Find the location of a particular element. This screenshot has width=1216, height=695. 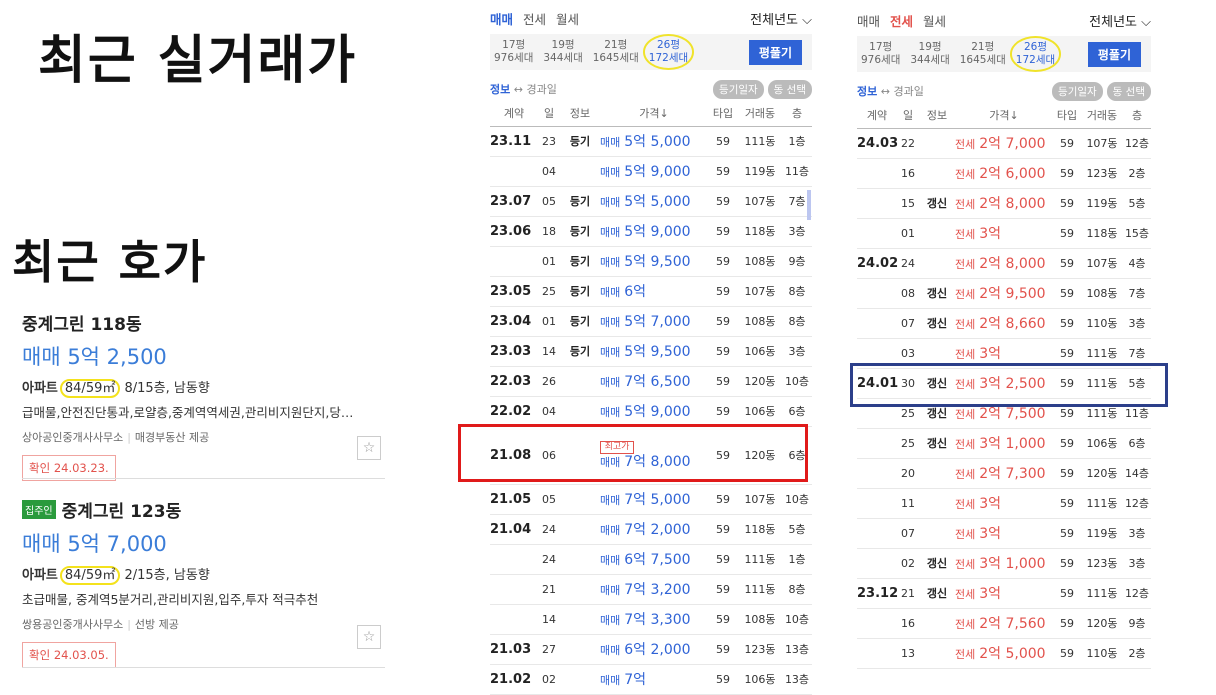

transaction-row: 11 전세 3억 59 111동 12층 is located at coordinates (1004, 503).